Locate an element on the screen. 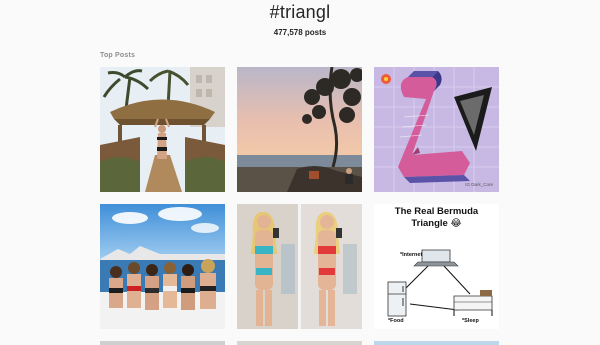  sunset-beach-photo-icon is located at coordinates (299, 129).